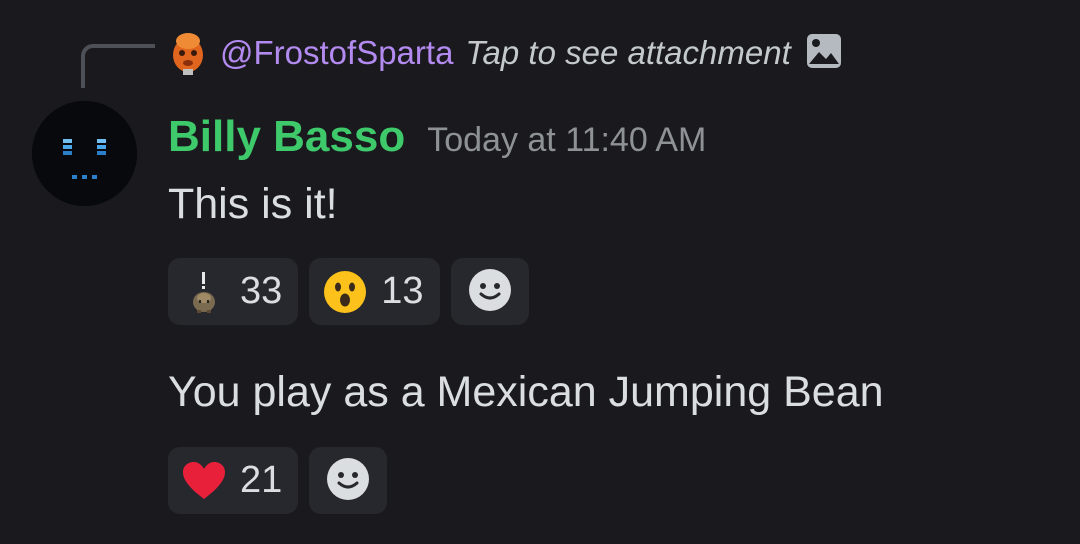 This screenshot has width=1080, height=544. Describe the element at coordinates (204, 292) in the screenshot. I see `custom-figure-emoji` at that location.